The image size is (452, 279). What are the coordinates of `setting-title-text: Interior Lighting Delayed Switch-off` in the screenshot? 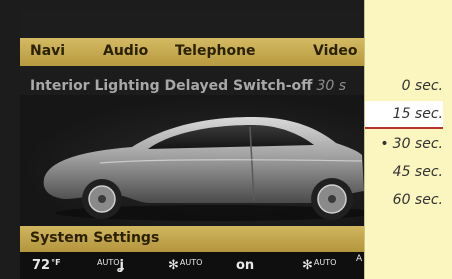 It's located at (171, 86).